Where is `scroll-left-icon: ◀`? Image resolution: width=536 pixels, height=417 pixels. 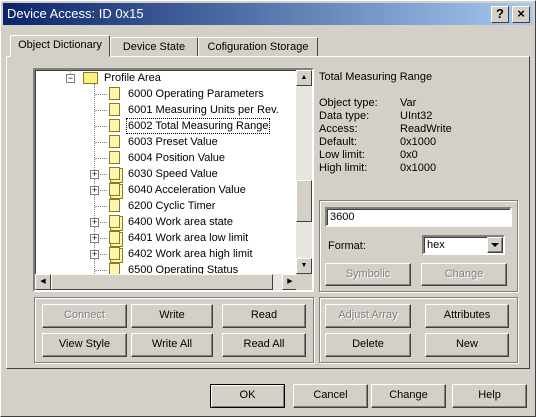
scroll-left-icon: ◀ is located at coordinates (43, 282).